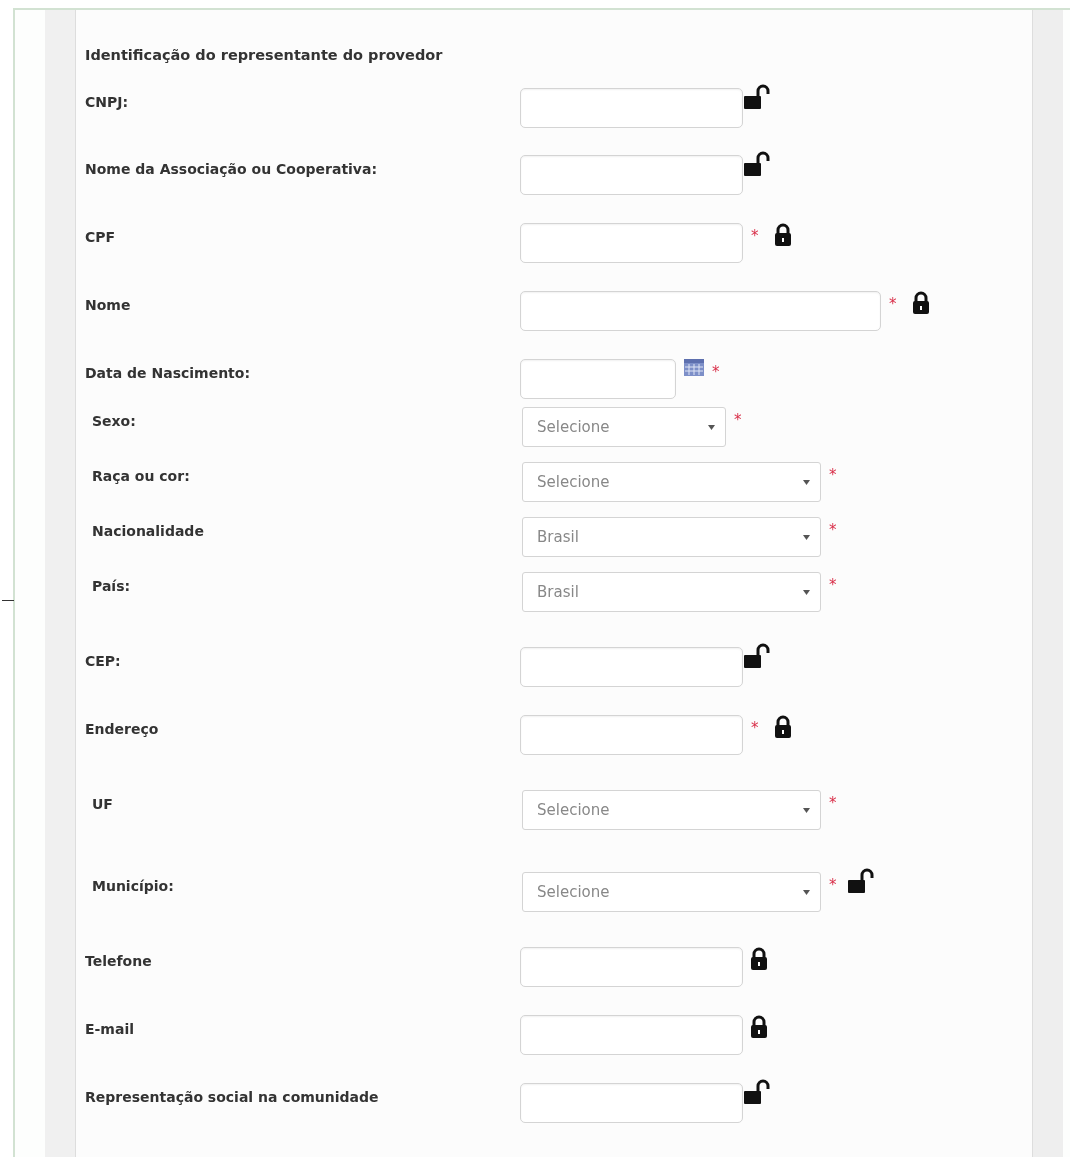 This screenshot has width=1070, height=1157. What do you see at coordinates (232, 169) in the screenshot?
I see `field-label: Nome da Associação ou Cooperativa:` at bounding box center [232, 169].